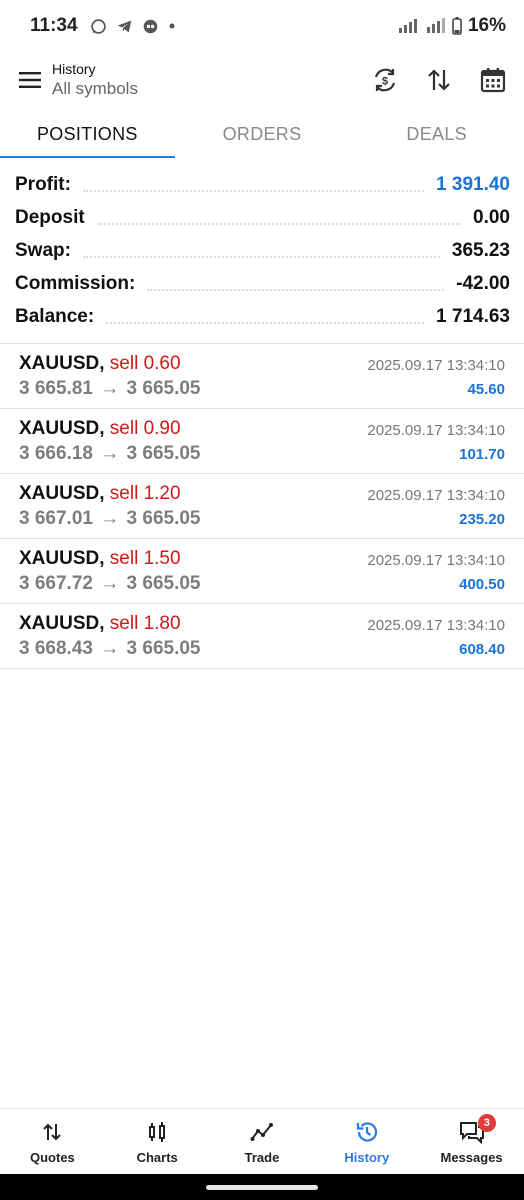  I want to click on position-side-volume: sell 0.60, so click(145, 363).